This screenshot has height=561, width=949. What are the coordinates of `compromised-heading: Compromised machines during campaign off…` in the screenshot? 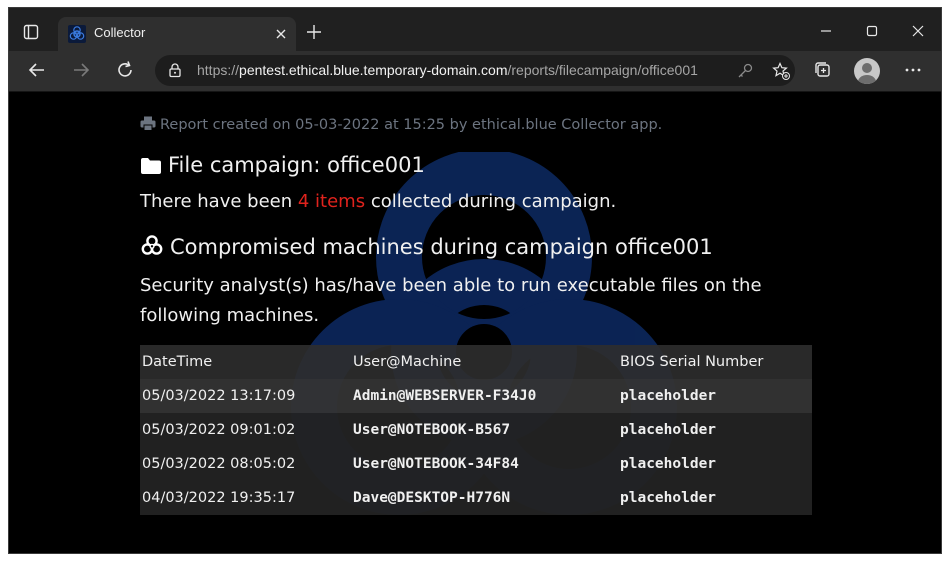 It's located at (426, 246).